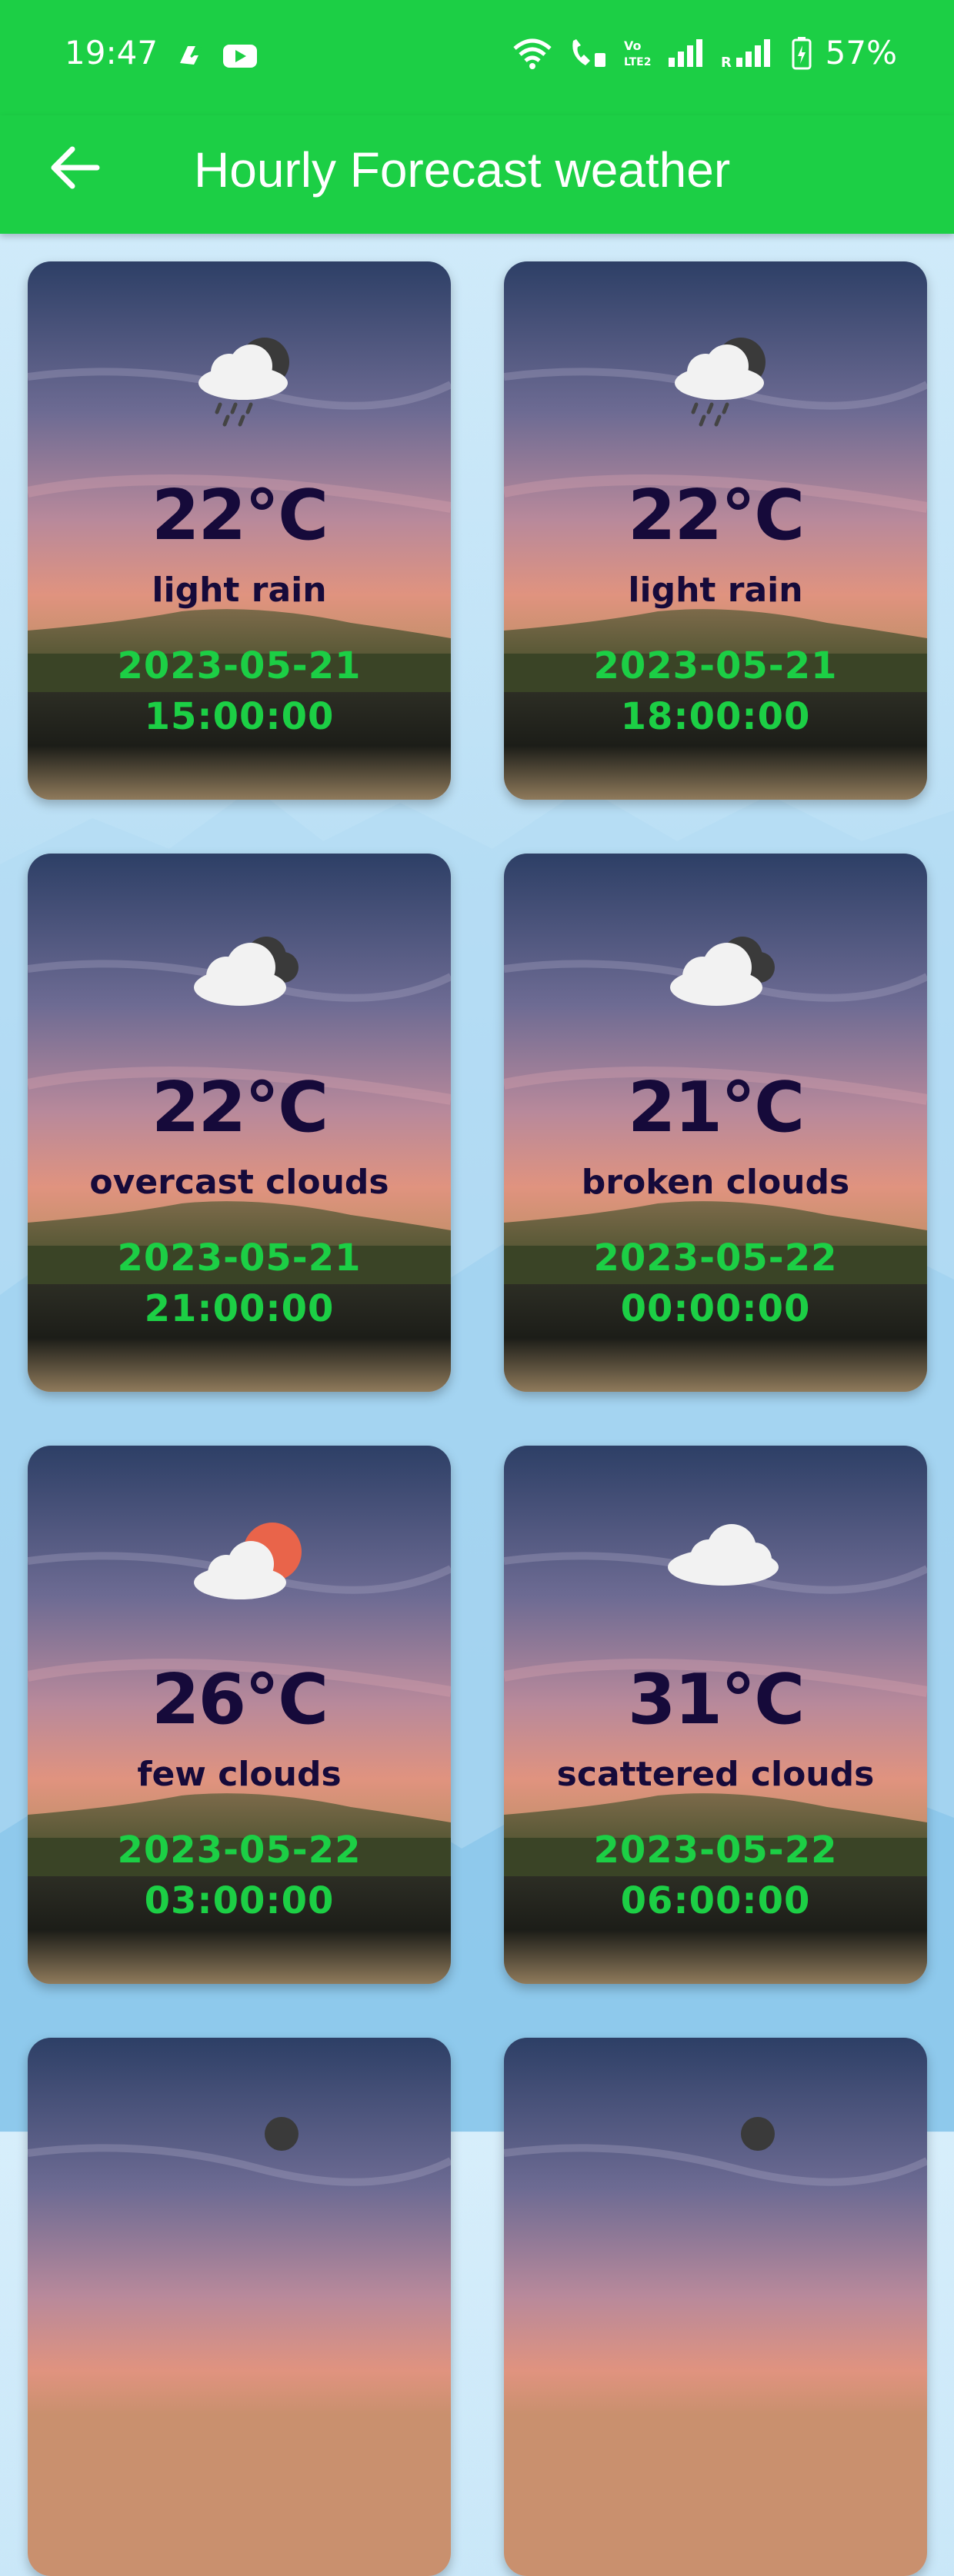  Describe the element at coordinates (685, 53) in the screenshot. I see `signal-icon` at that location.